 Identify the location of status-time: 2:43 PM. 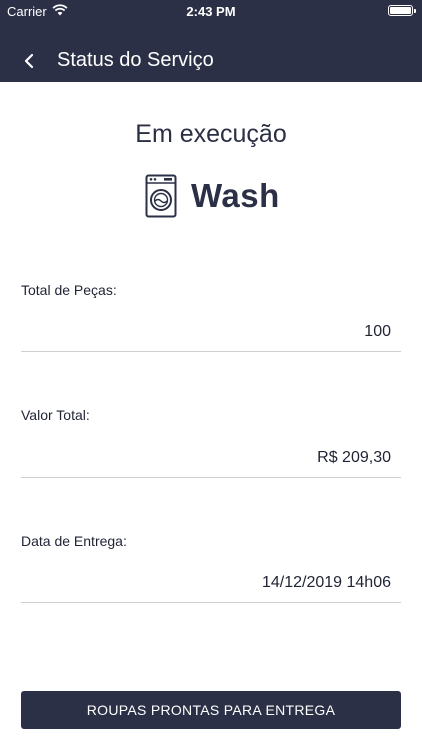
(211, 11).